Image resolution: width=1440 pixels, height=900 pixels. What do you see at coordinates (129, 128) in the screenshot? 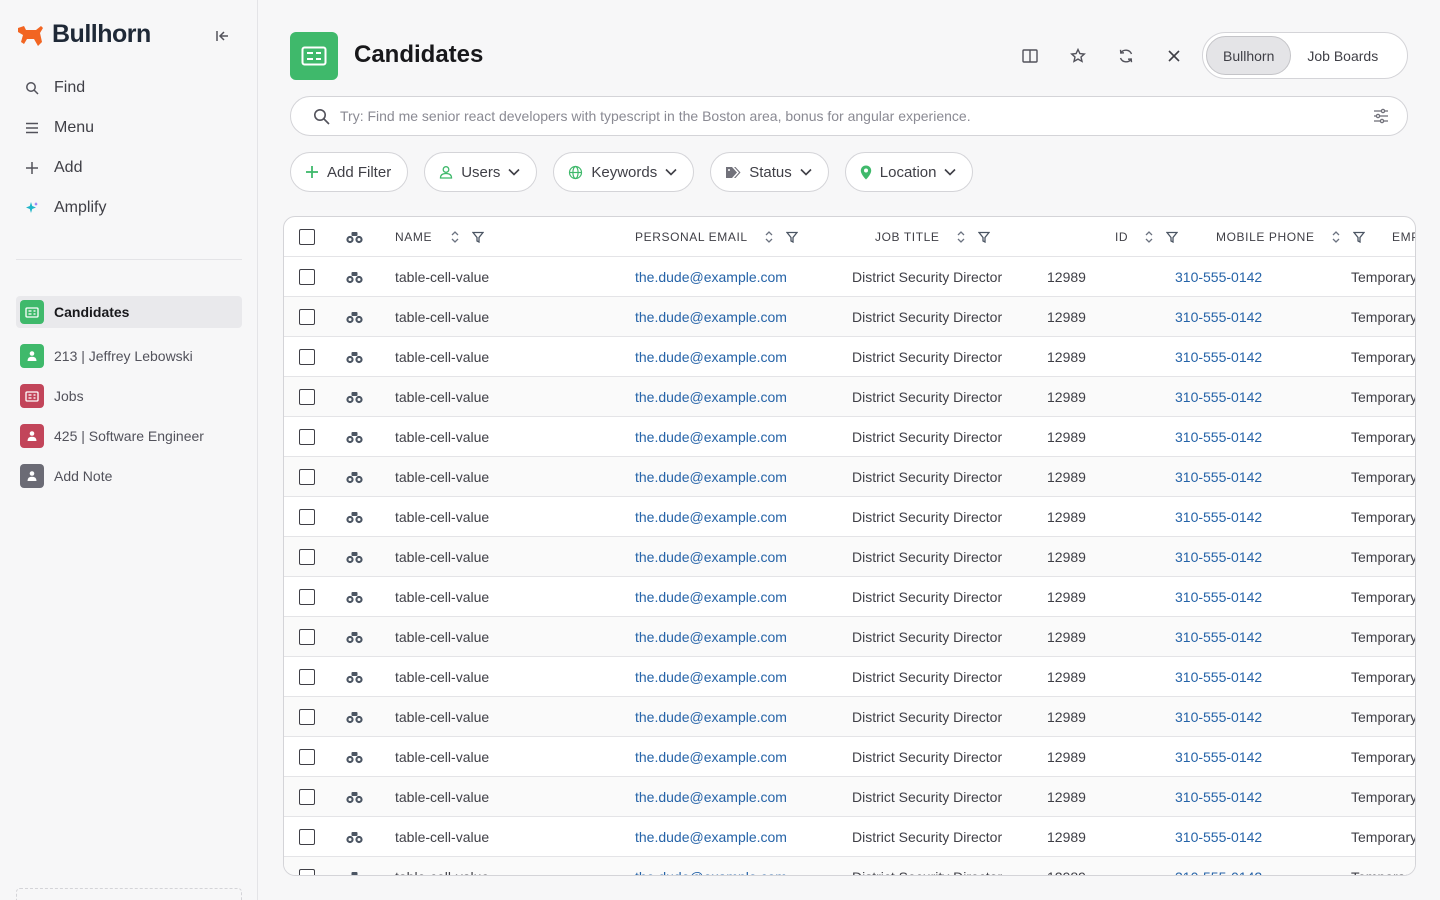
I see `nav-item-menu: Menu` at bounding box center [129, 128].